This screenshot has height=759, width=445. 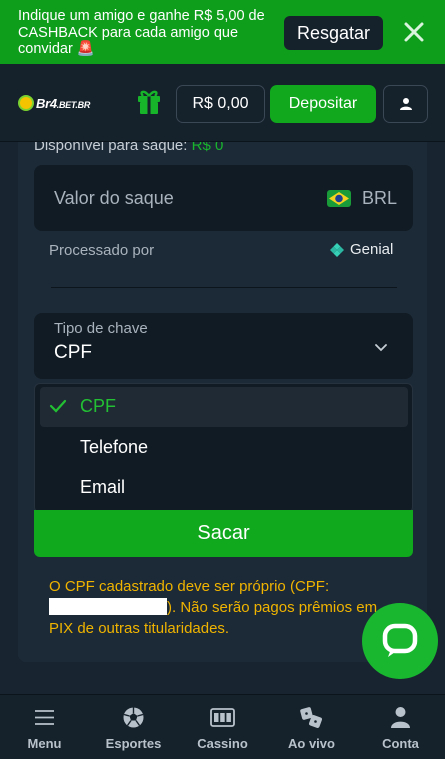 I want to click on logo-mark-icon, so click(x=26, y=103).